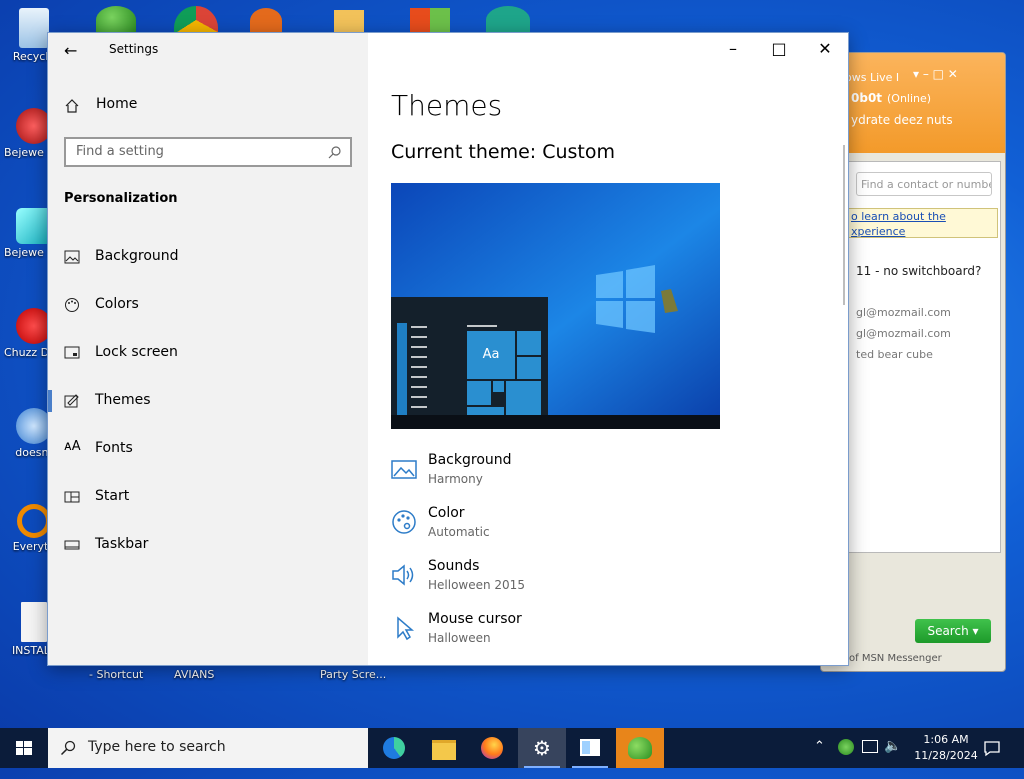 This screenshot has width=1024, height=779. I want to click on app-icon, so click(34, 426).